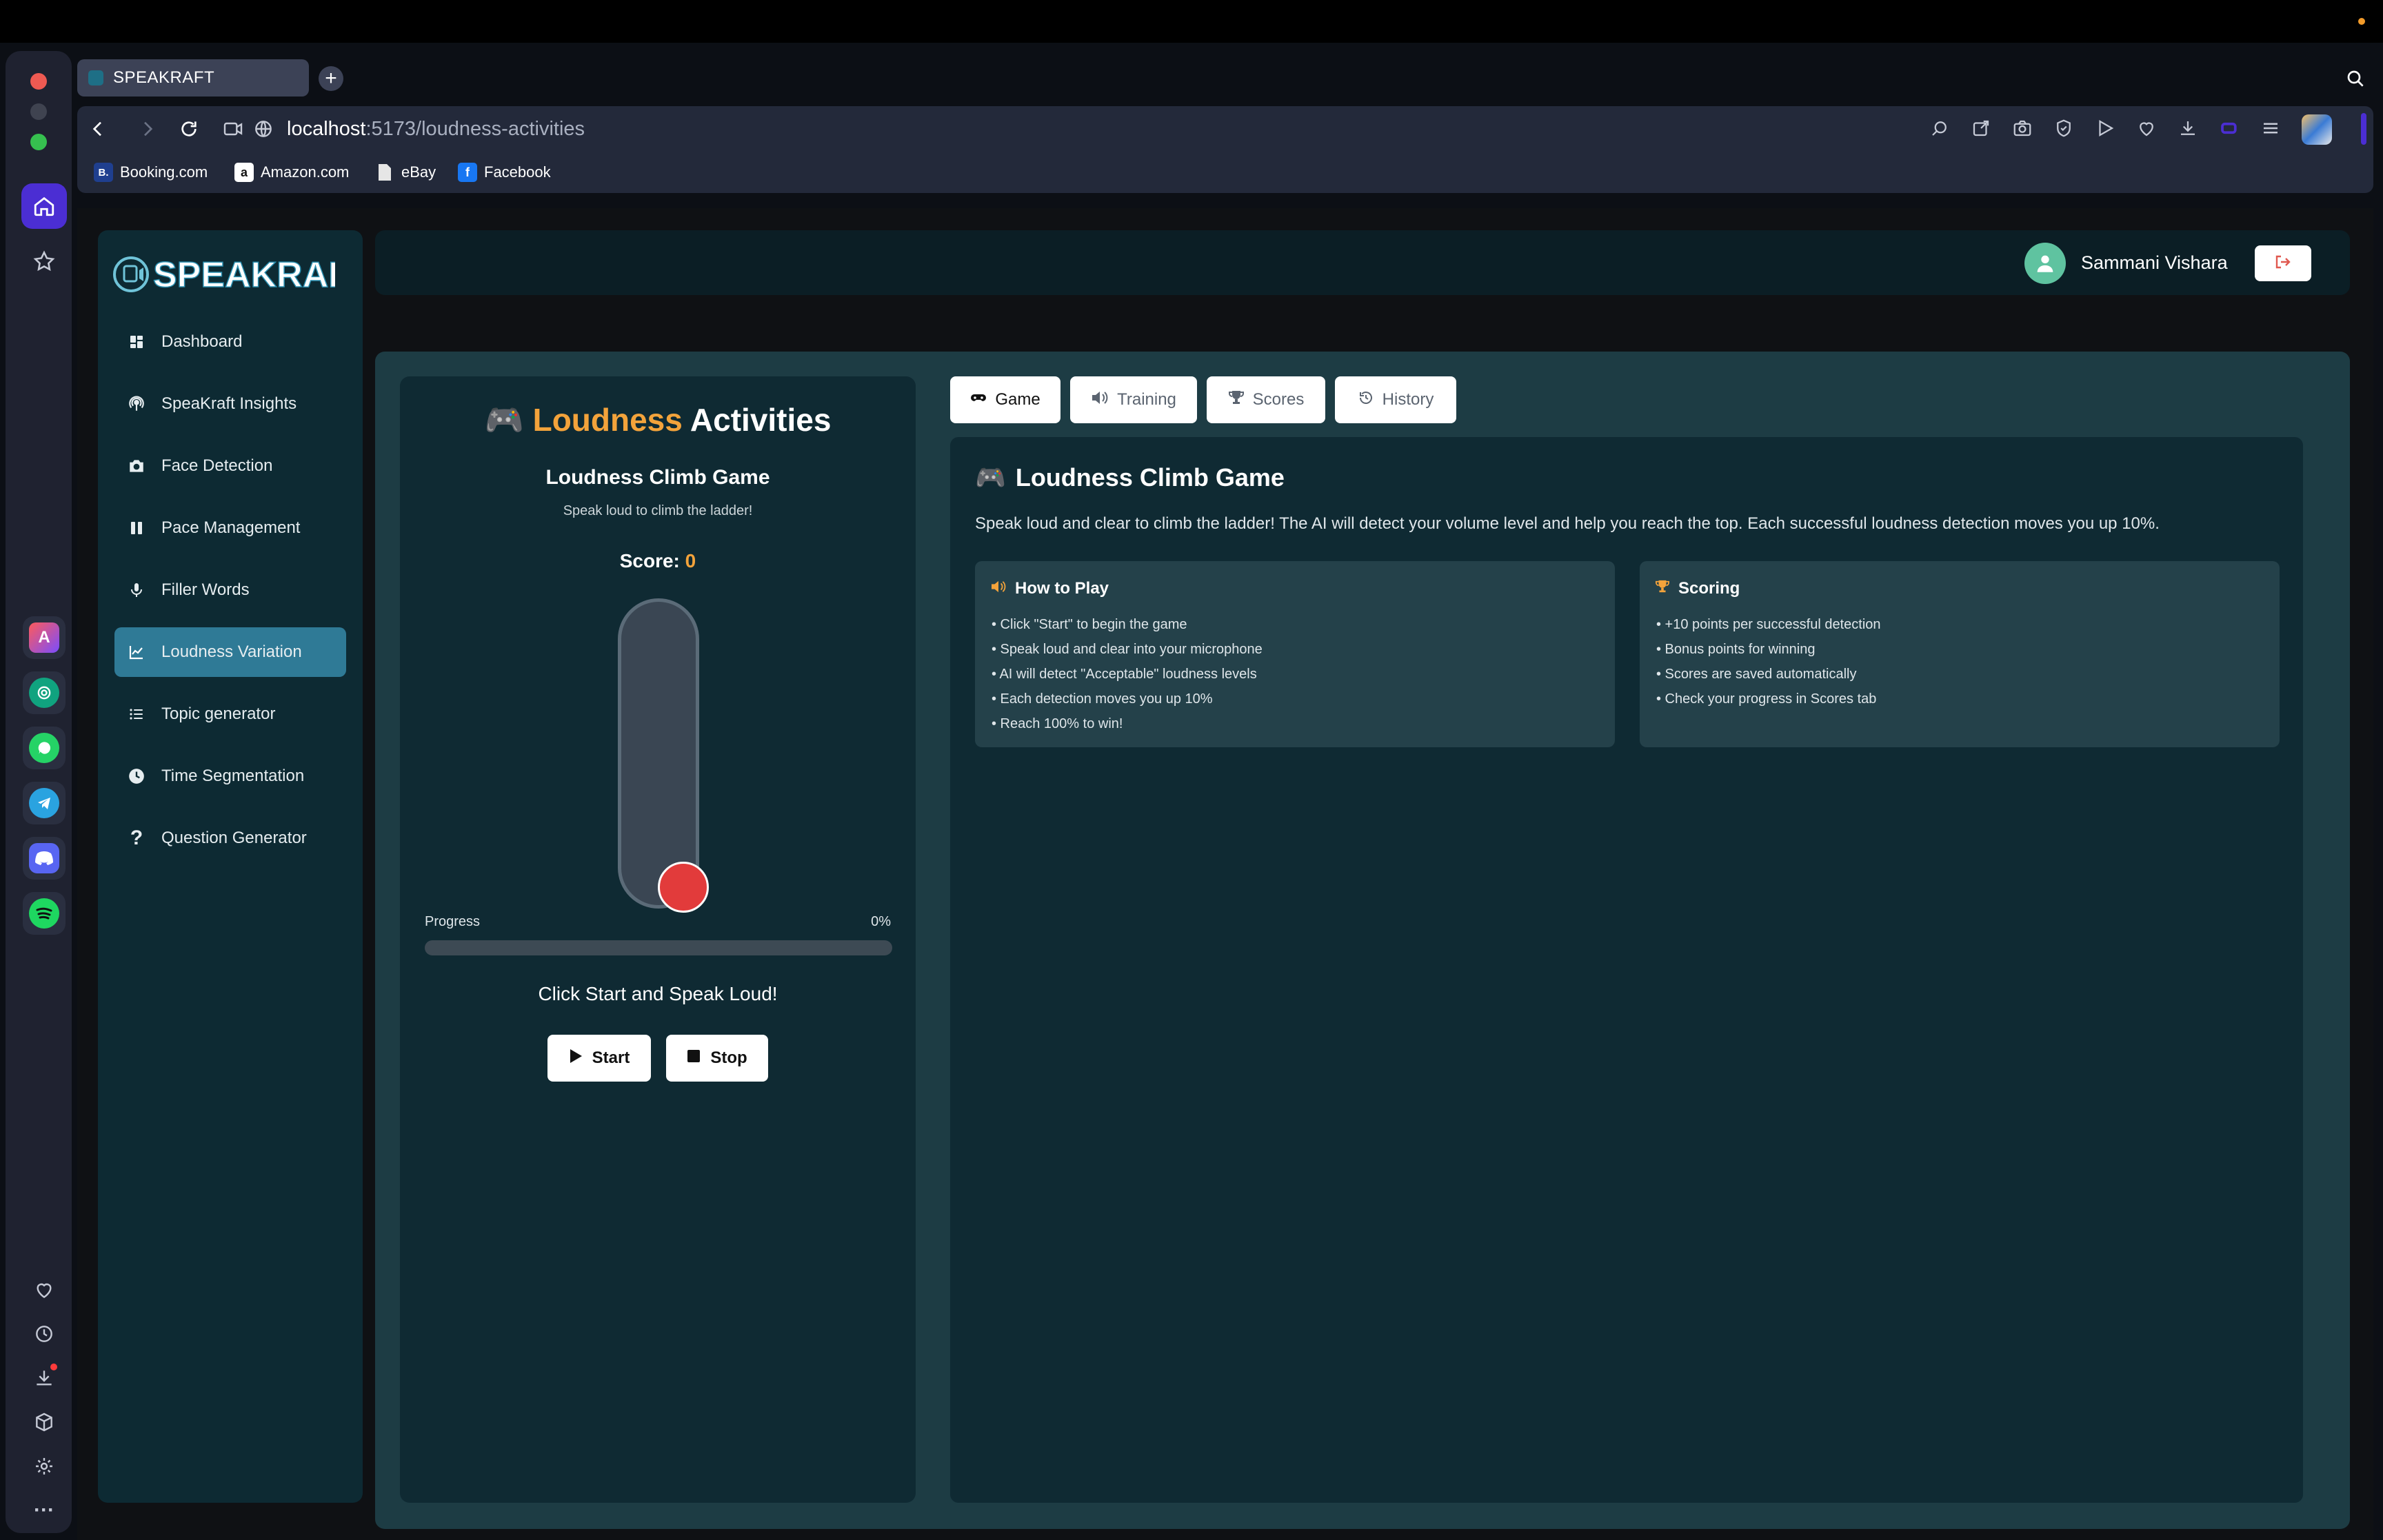  I want to click on chatgpt-app-icon, so click(44, 693).